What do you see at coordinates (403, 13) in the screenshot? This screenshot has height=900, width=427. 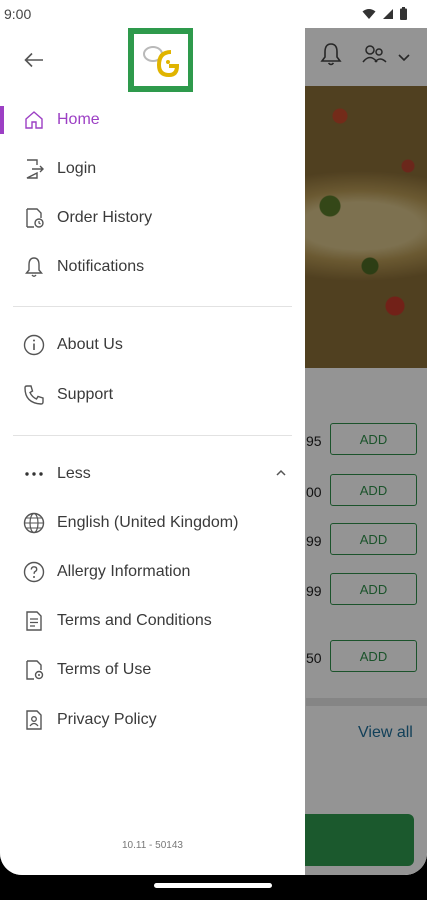 I see `battery-icon` at bounding box center [403, 13].